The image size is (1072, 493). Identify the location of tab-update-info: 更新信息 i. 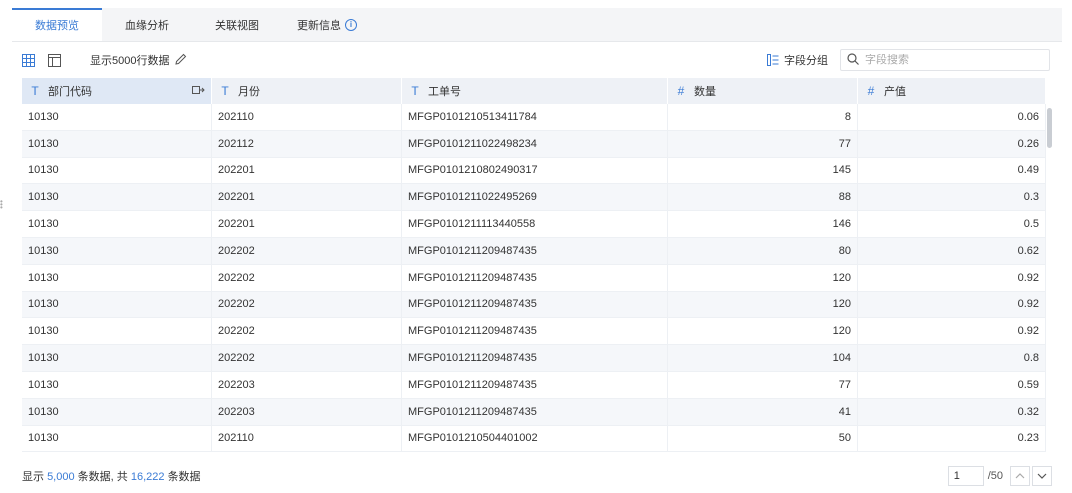
(327, 24).